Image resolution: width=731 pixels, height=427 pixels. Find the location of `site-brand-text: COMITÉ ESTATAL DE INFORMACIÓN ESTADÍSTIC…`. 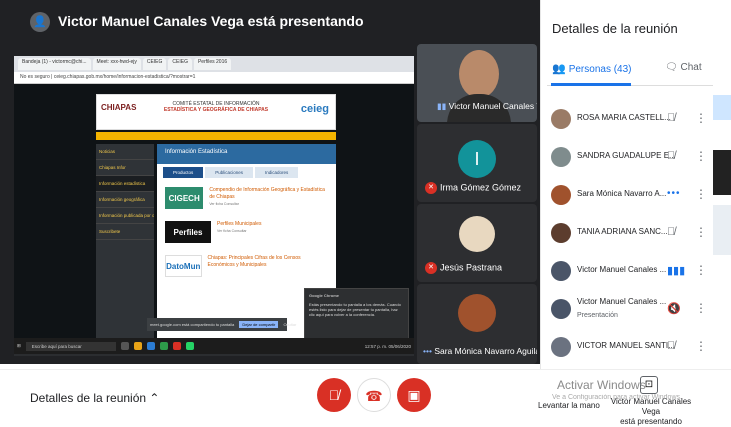

site-brand-text: COMITÉ ESTATAL DE INFORMACIÓN ESTADÍSTIC… is located at coordinates (216, 107).